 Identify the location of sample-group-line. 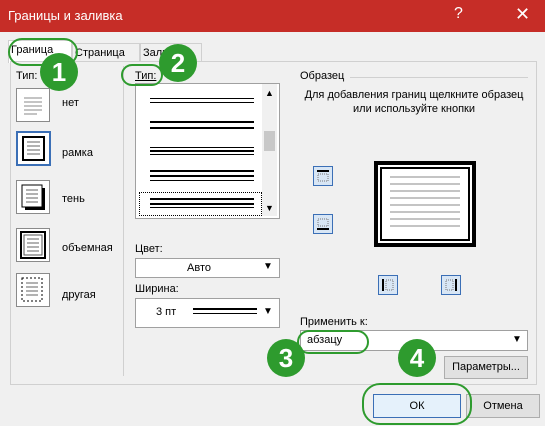
(439, 77).